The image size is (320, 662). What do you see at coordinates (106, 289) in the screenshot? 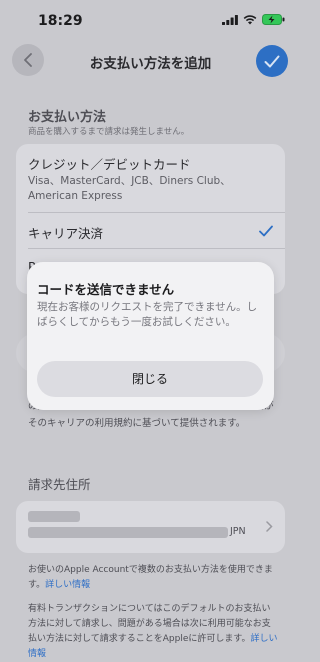
I see `dialog-title: コードを送信できません` at bounding box center [106, 289].